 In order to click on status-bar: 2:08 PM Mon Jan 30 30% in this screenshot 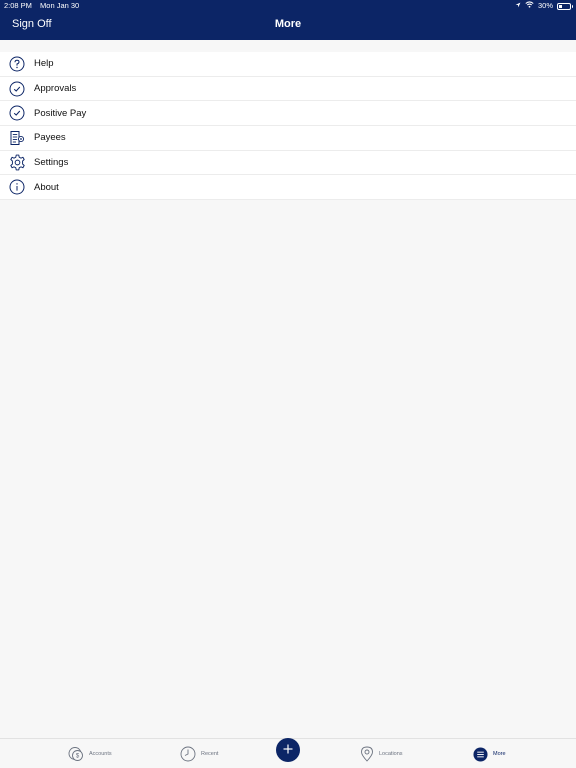, I will do `click(288, 6)`.